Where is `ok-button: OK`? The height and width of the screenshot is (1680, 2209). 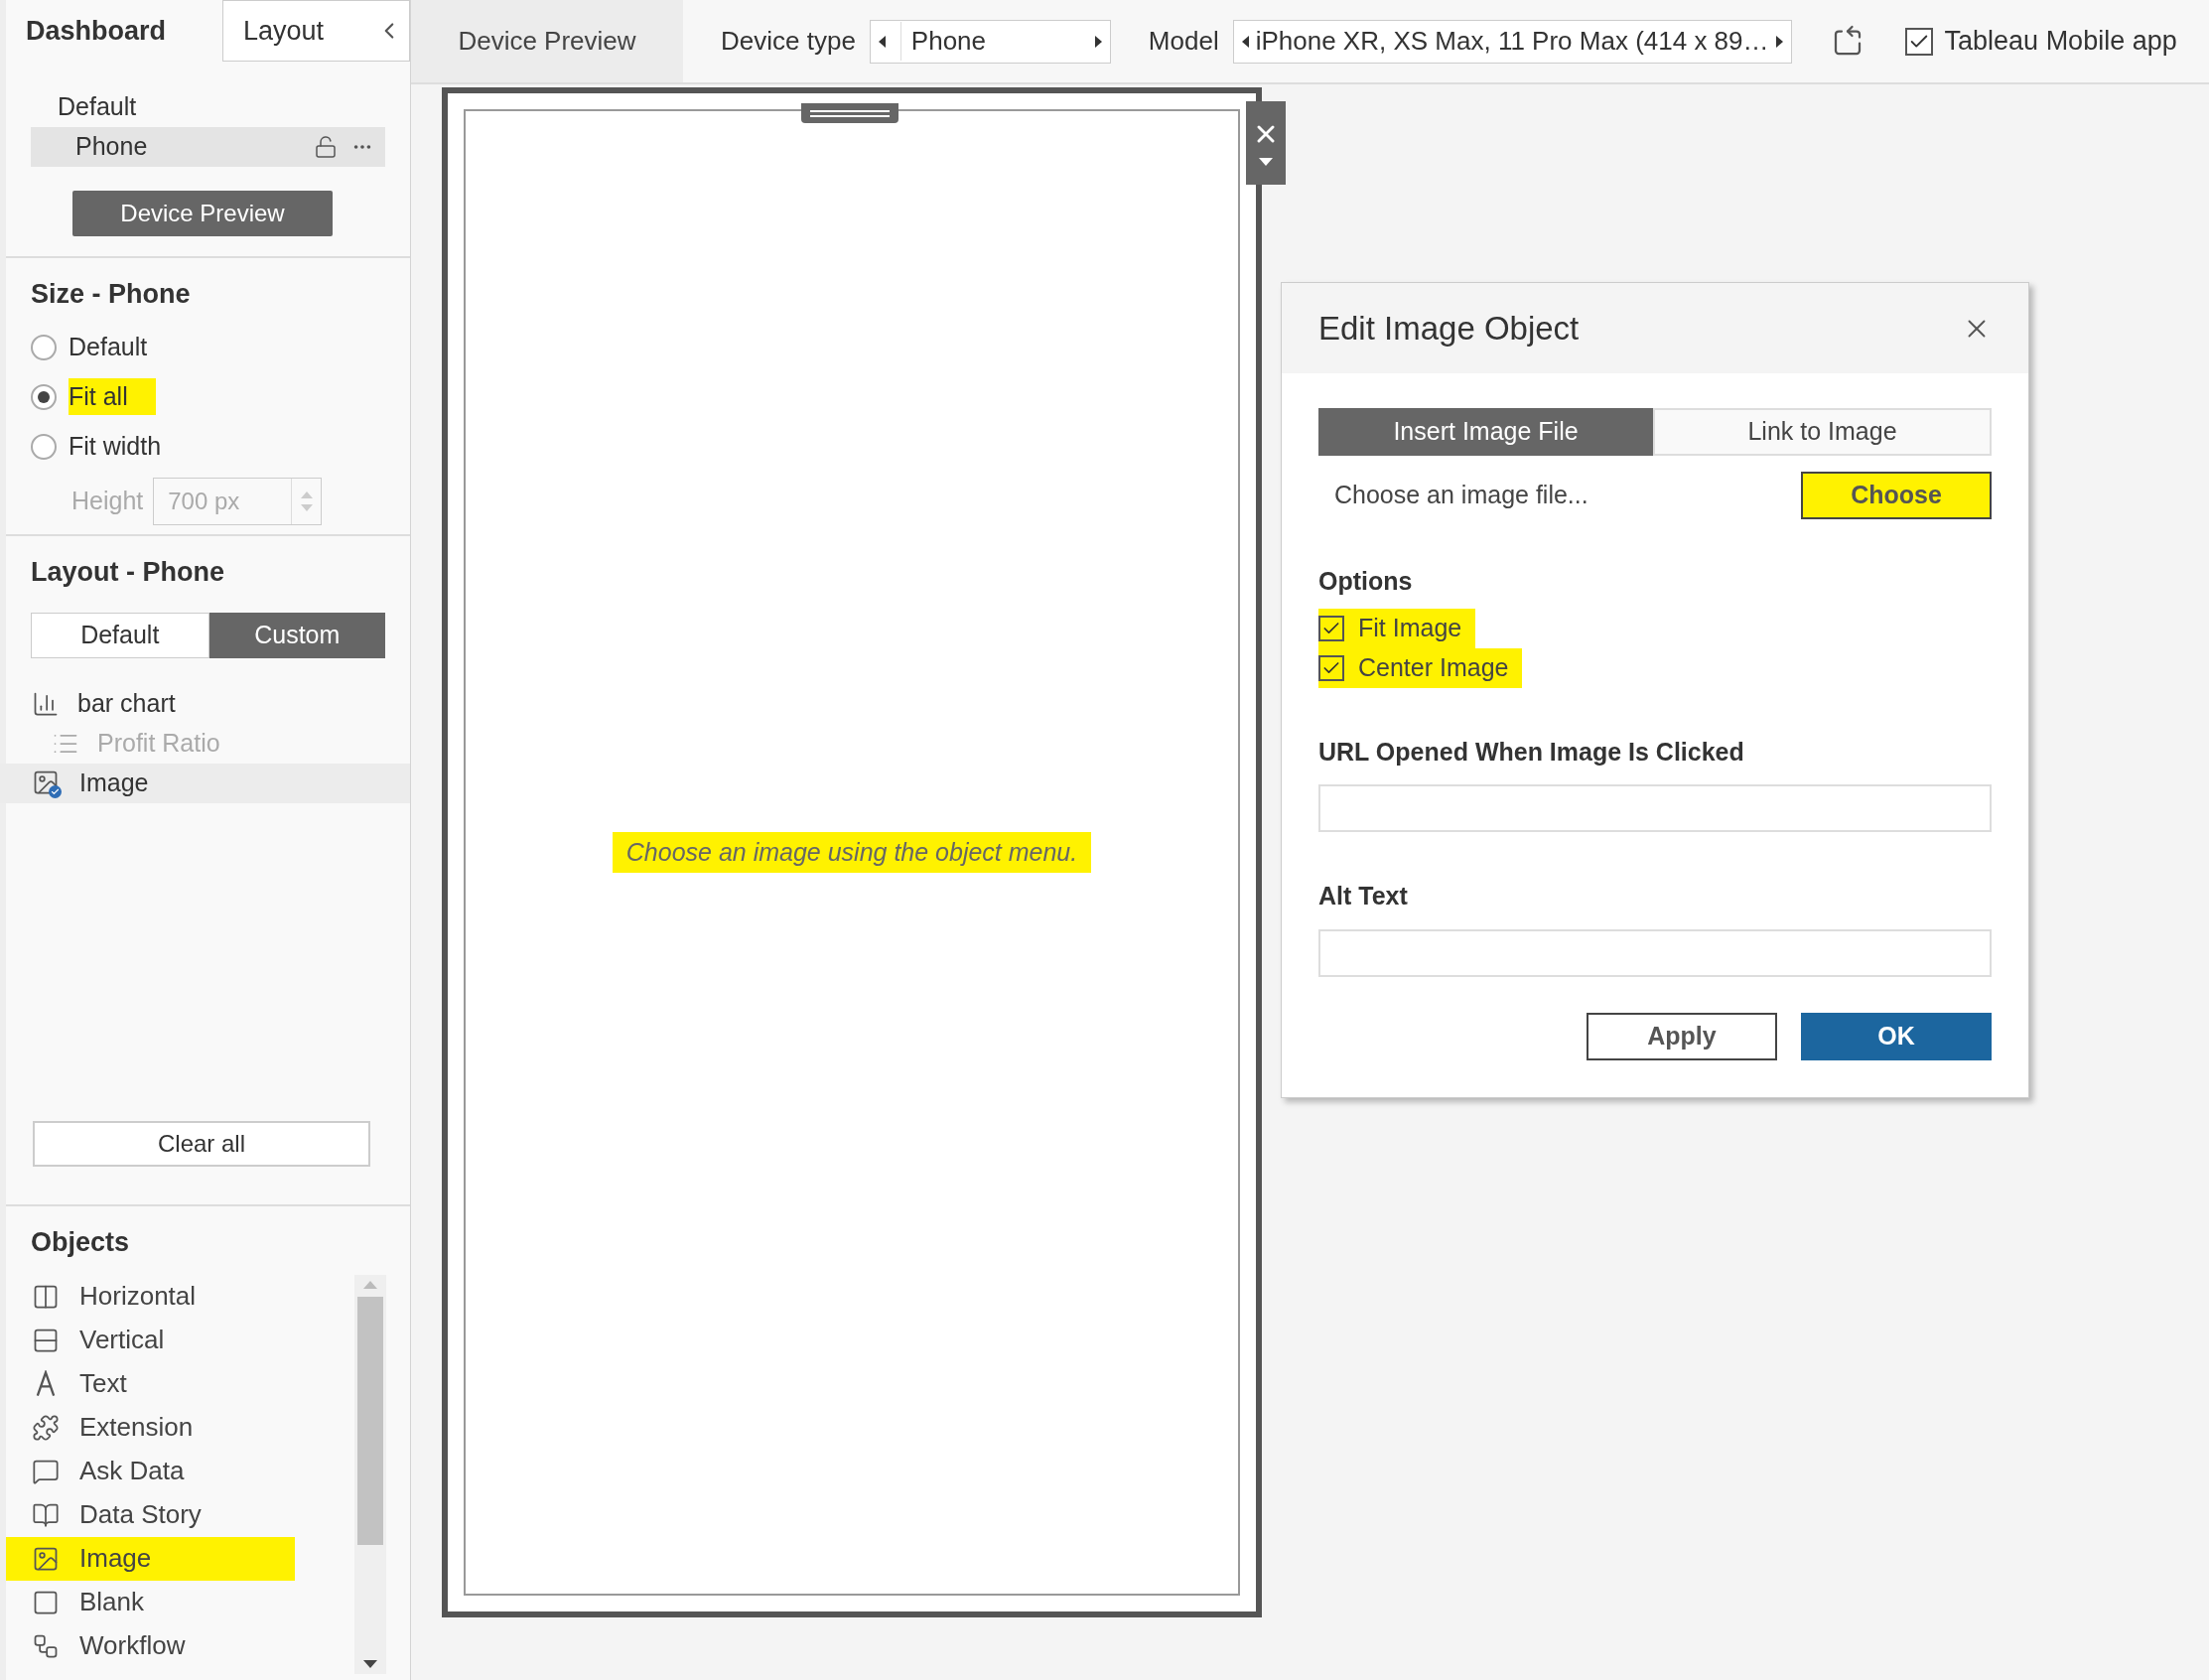
ok-button: OK is located at coordinates (1897, 1036).